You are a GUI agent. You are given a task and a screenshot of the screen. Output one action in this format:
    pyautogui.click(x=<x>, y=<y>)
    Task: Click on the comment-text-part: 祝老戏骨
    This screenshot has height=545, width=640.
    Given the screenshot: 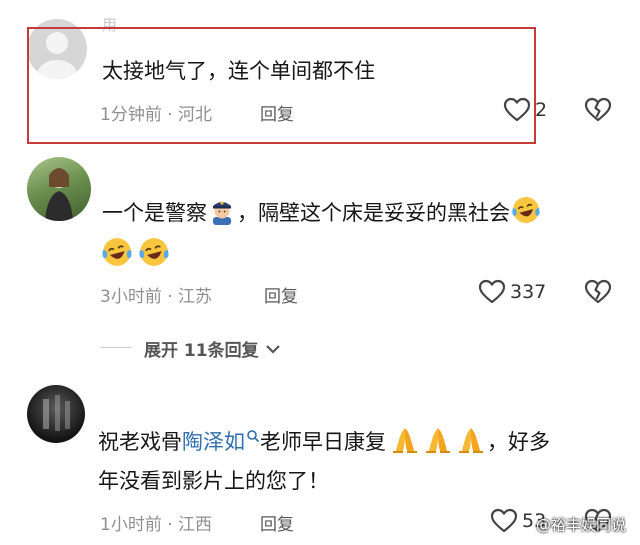 What is the action you would take?
    pyautogui.click(x=140, y=442)
    